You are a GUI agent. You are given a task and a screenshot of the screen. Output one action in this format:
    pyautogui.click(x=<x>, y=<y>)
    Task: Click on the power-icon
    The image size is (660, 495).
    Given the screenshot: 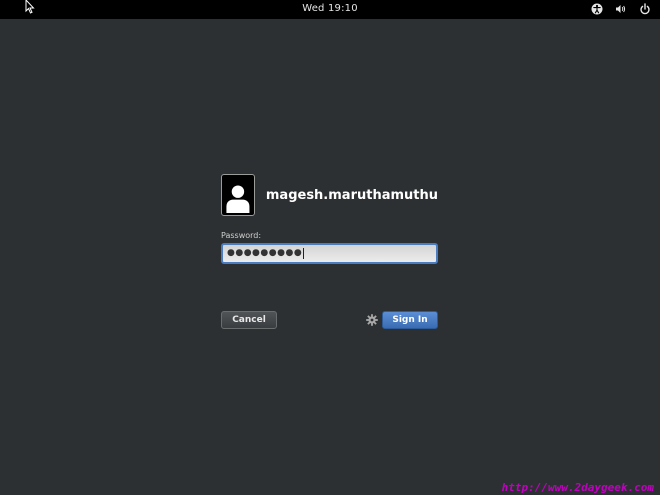 What is the action you would take?
    pyautogui.click(x=645, y=9)
    